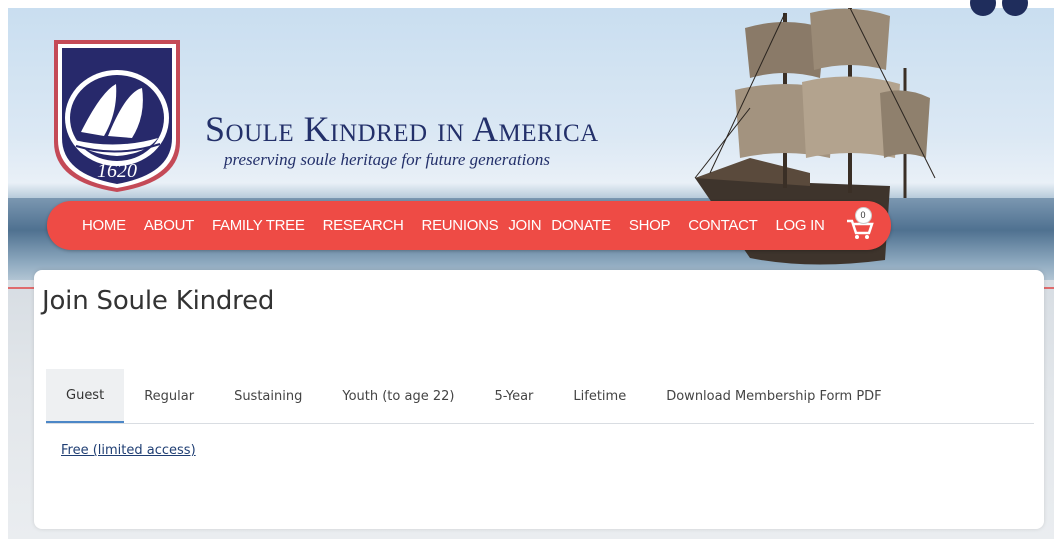 The image size is (1058, 539). Describe the element at coordinates (268, 396) in the screenshot. I see `tab-sustaining: Sustaining` at that location.